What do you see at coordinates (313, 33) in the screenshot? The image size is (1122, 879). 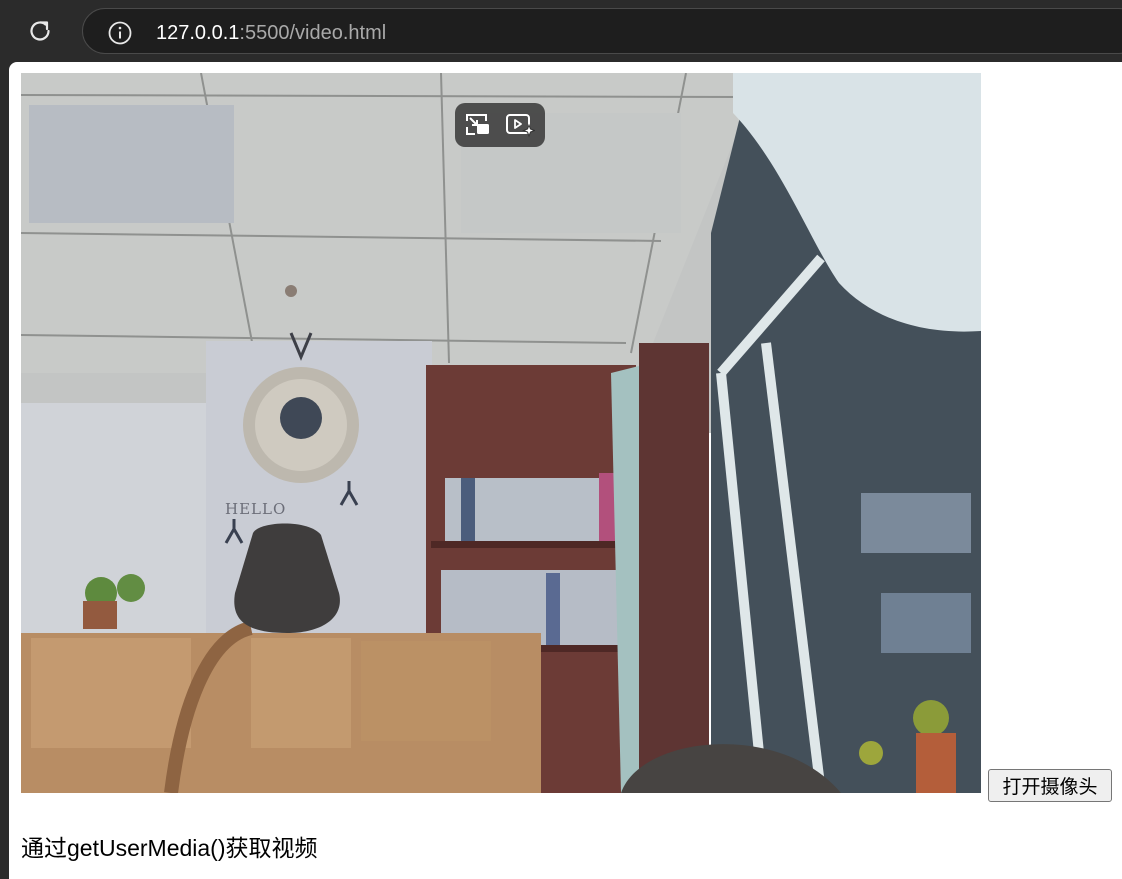 I see `url-path: :5500/video.html` at bounding box center [313, 33].